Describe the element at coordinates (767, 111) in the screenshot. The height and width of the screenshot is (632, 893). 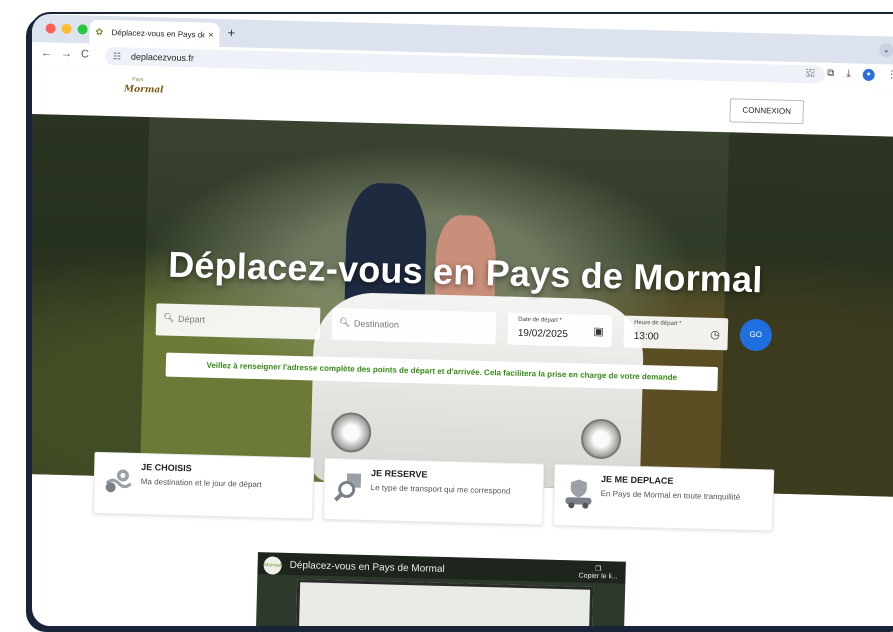
I see `connexion-button: CONNEXION` at that location.